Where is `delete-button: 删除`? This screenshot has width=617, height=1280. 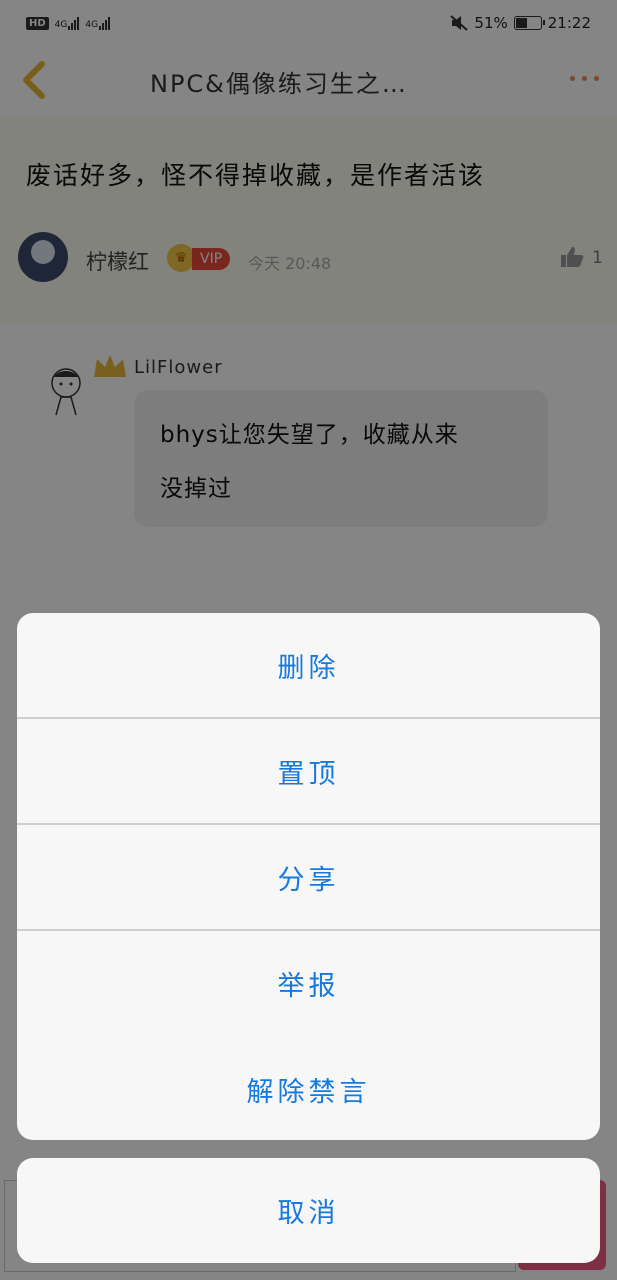
delete-button: 删除 is located at coordinates (308, 665).